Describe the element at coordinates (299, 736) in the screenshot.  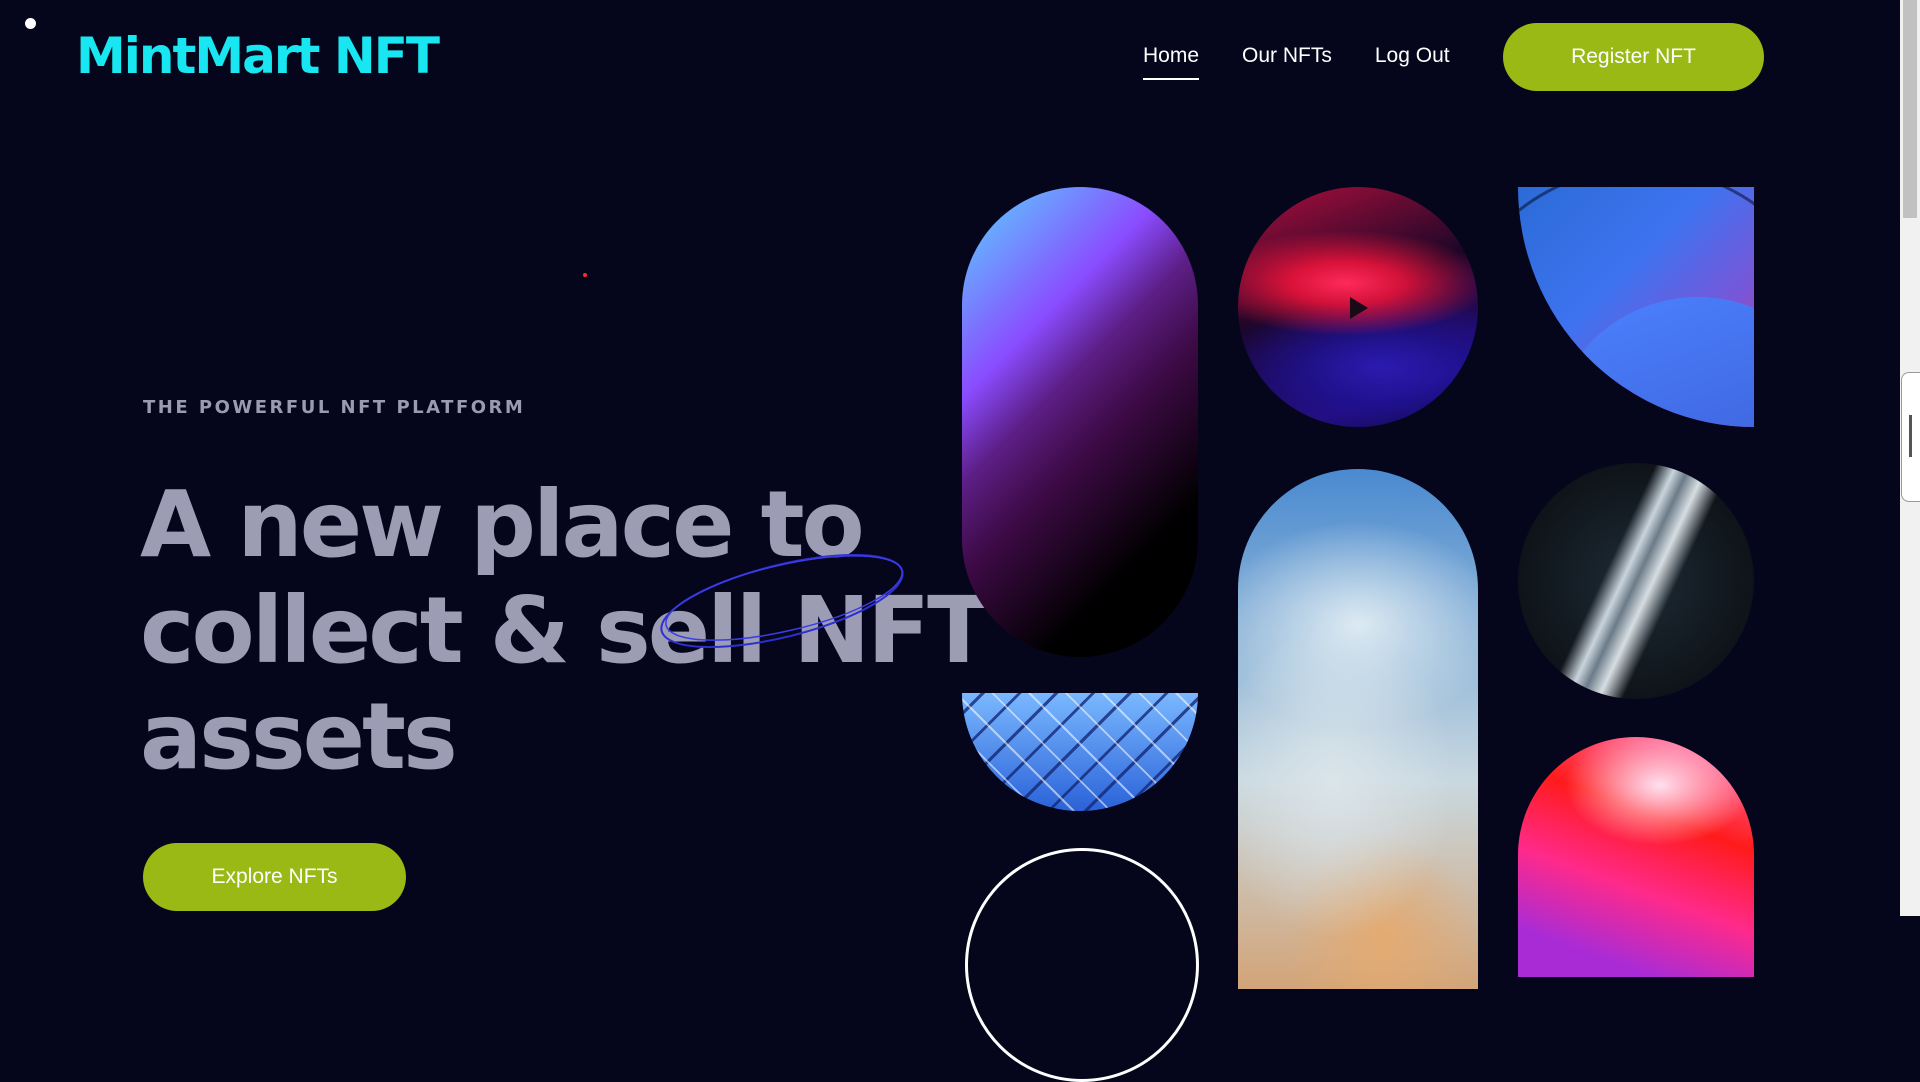
I see `headline-line-3: assets` at that location.